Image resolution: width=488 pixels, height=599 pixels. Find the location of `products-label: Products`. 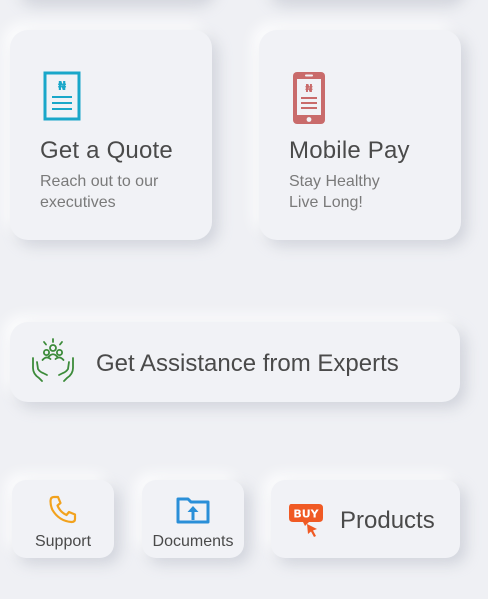

products-label: Products is located at coordinates (387, 520).